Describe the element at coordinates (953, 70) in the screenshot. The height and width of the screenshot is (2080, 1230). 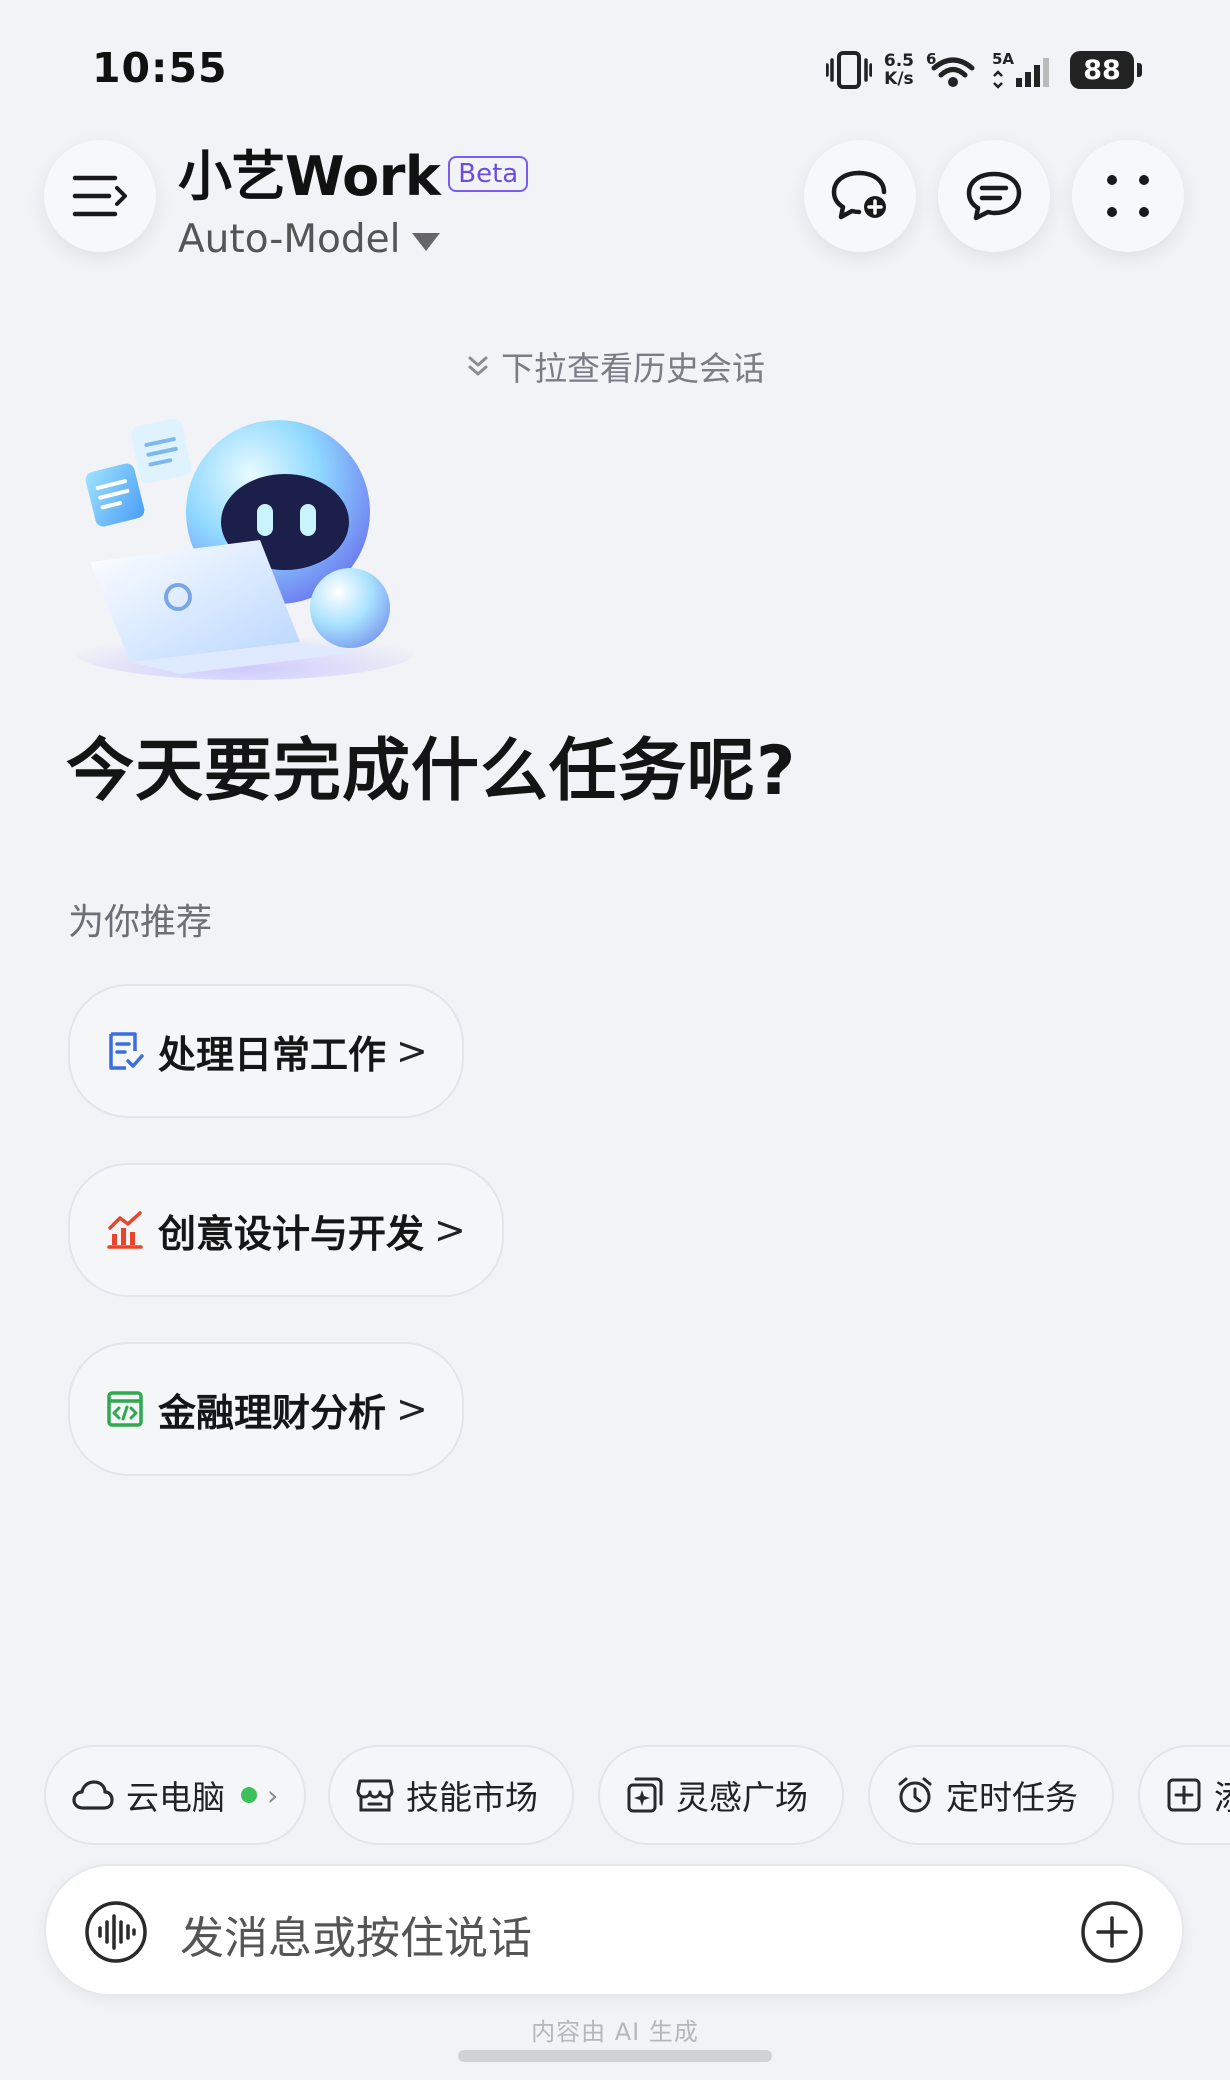
I see `wifi-icon: 6` at that location.